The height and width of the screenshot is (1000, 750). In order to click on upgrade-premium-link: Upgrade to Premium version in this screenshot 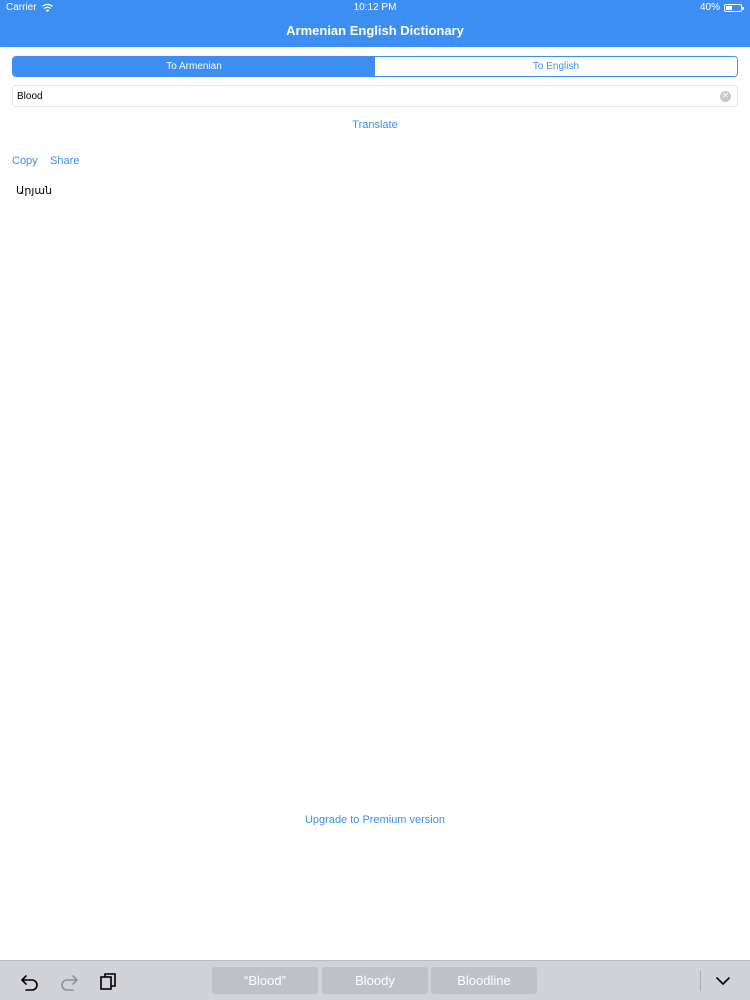, I will do `click(375, 820)`.